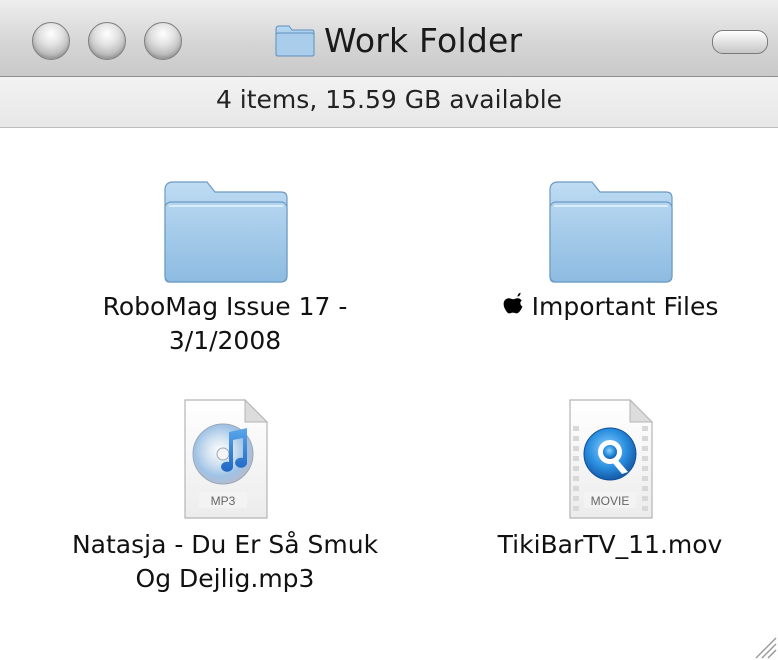  What do you see at coordinates (611, 458) in the screenshot?
I see `quicktime-movie-icon: MOVIE` at bounding box center [611, 458].